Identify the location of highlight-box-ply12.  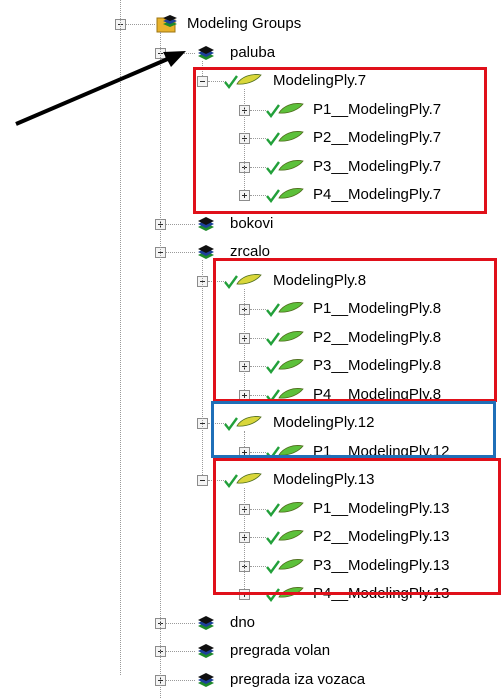
(353, 429).